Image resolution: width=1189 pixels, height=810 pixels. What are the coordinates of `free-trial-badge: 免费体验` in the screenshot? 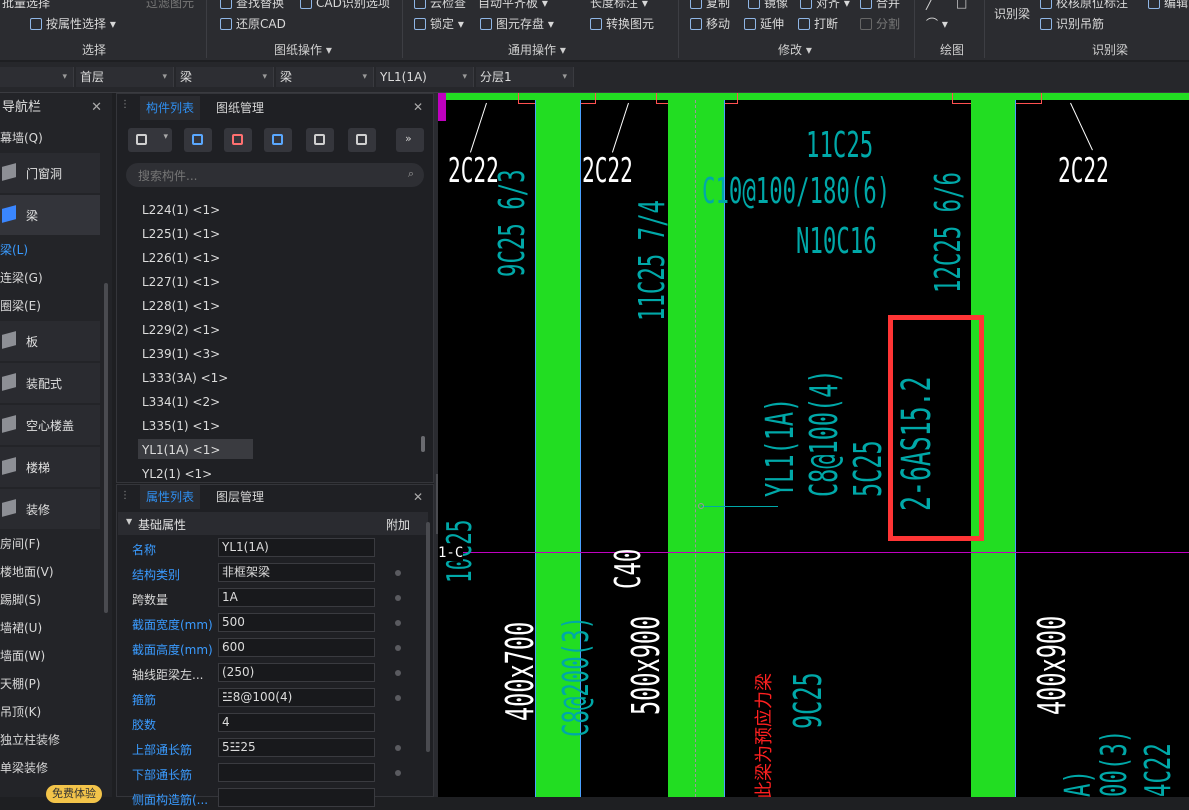 It's located at (74, 794).